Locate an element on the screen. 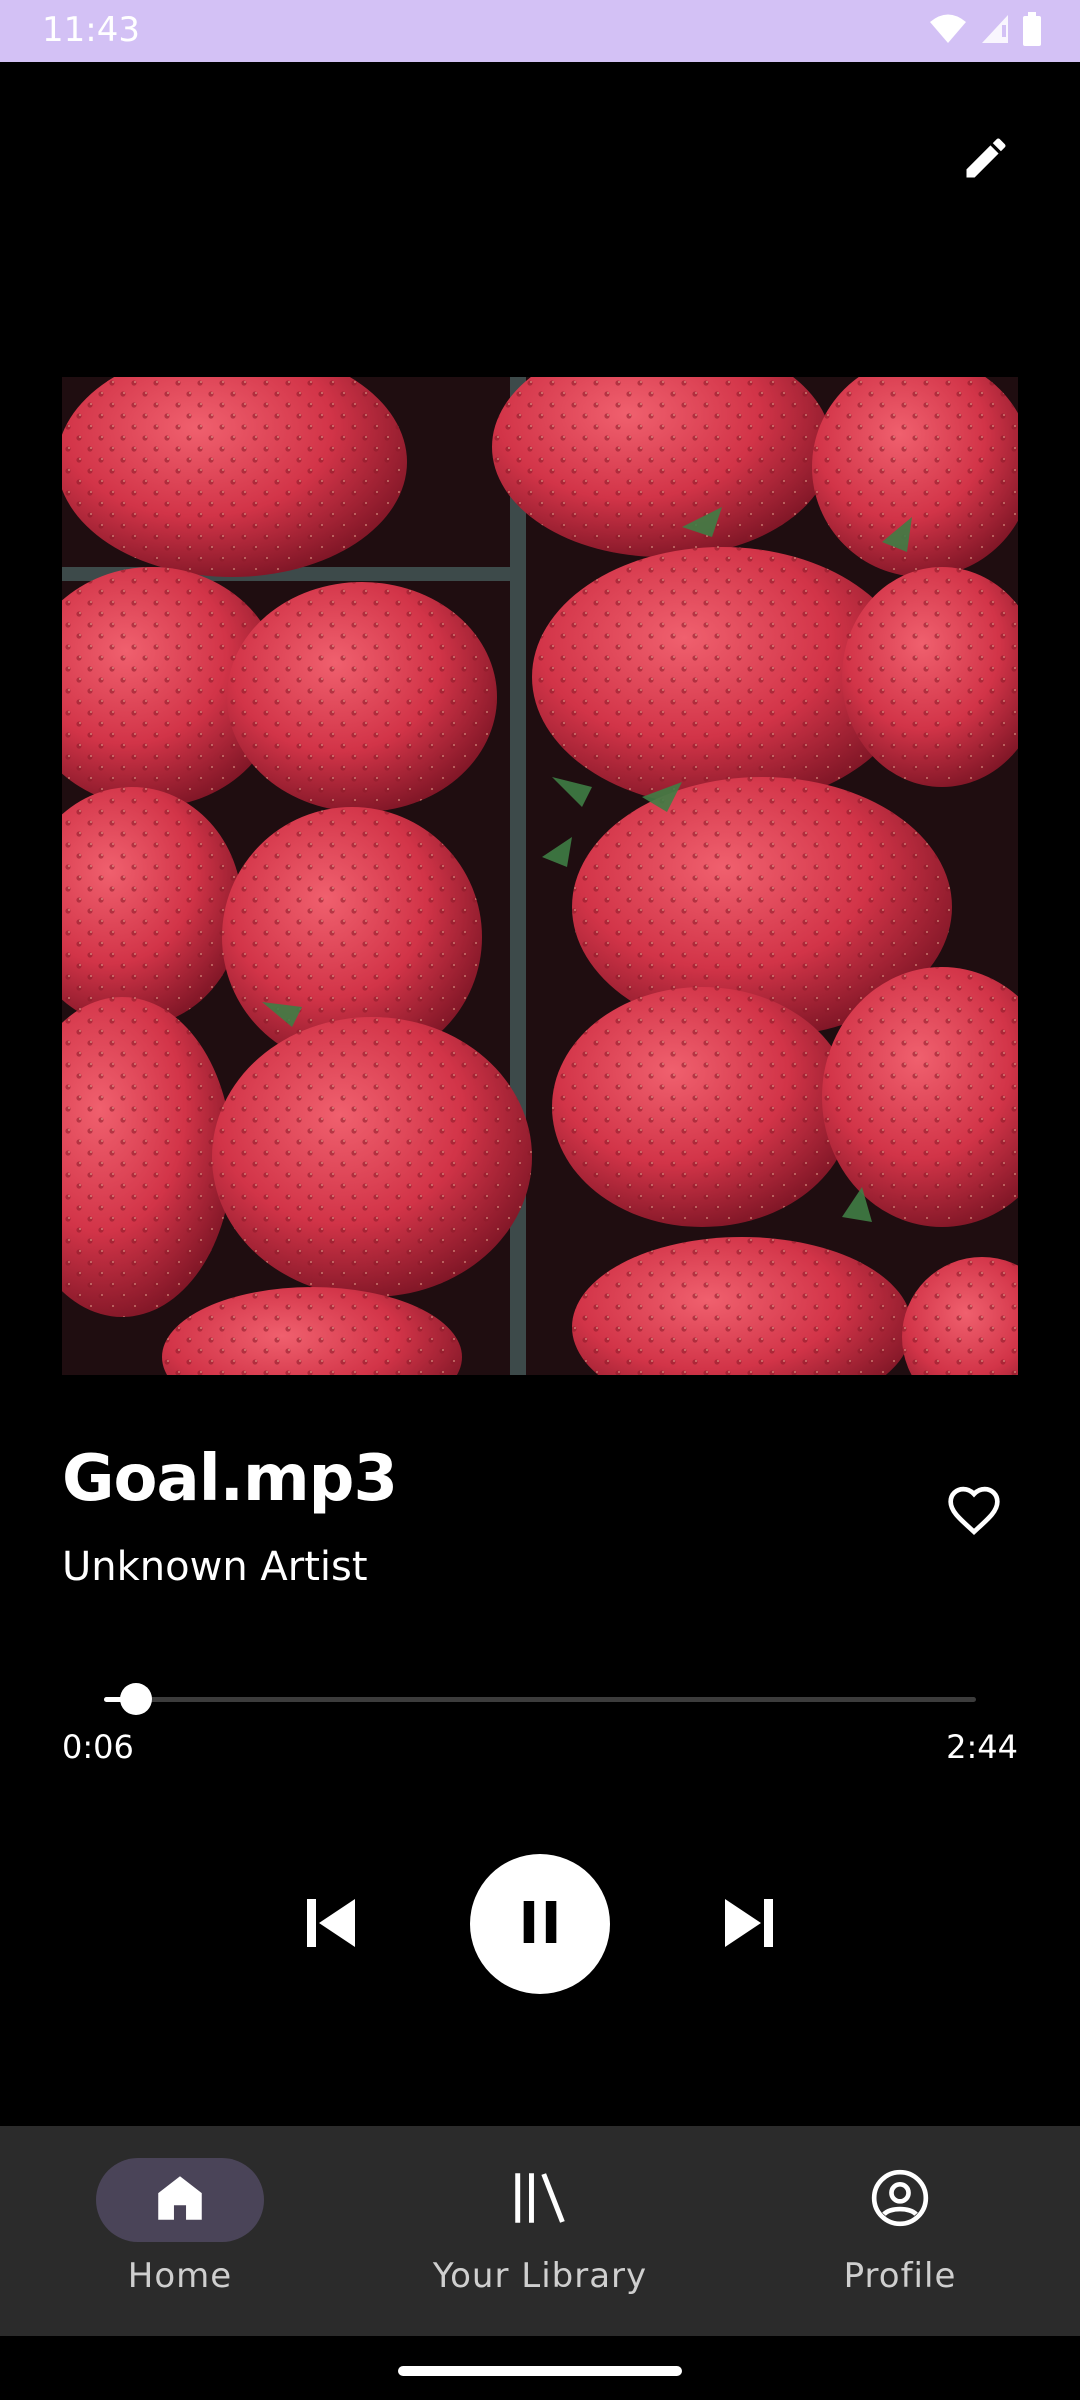 The image size is (1080, 2400). nav-label-profile: Profile is located at coordinates (900, 2276).